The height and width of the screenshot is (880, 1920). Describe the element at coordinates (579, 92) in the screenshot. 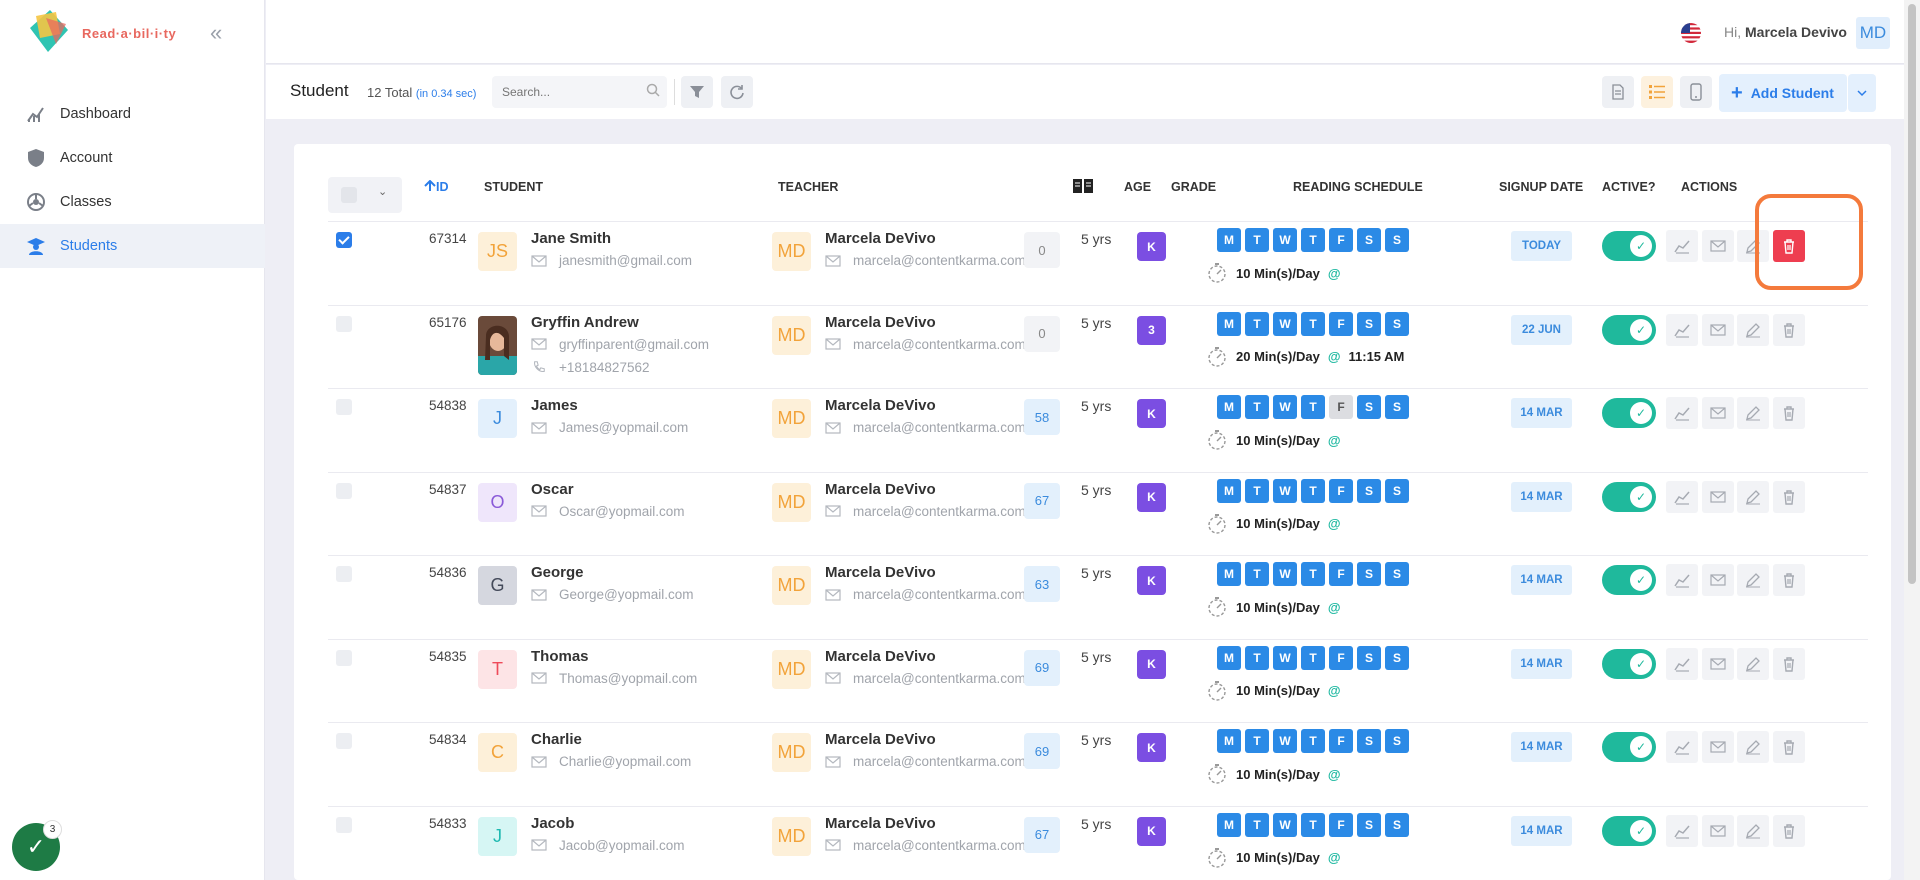

I see `search-input` at that location.